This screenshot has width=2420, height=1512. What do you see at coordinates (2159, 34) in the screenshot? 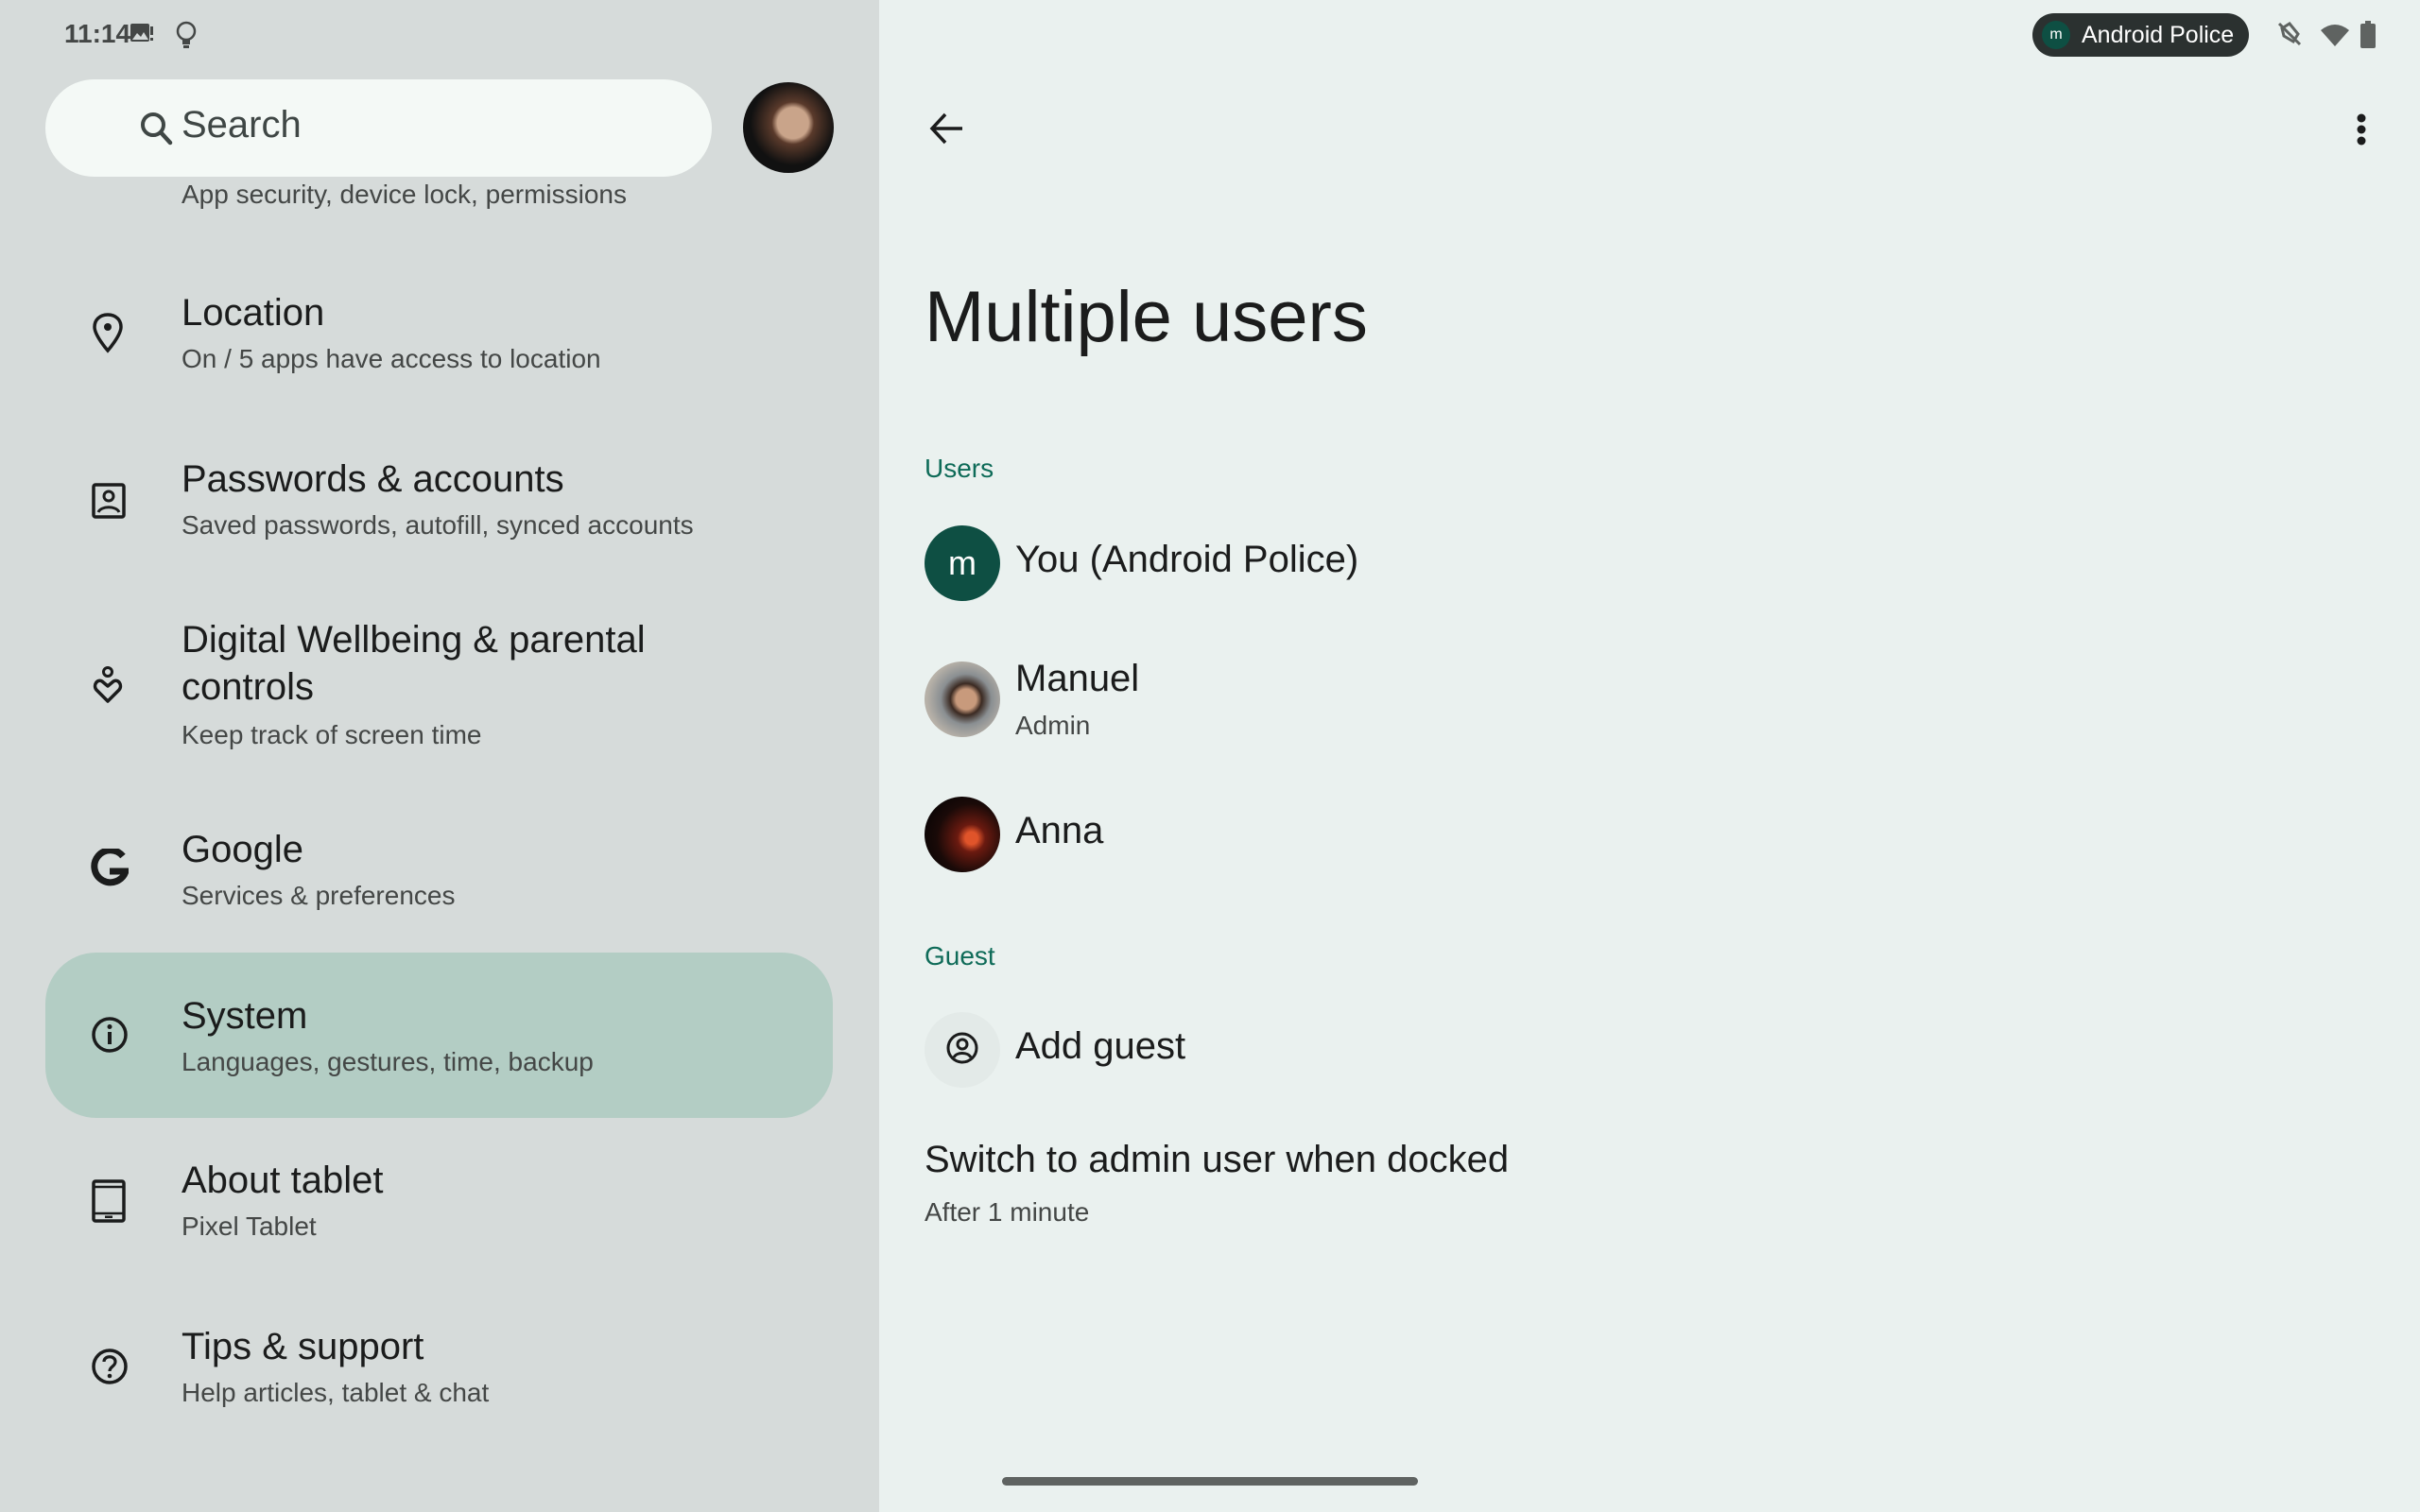
I see `user-chip-name: Android Police` at bounding box center [2159, 34].